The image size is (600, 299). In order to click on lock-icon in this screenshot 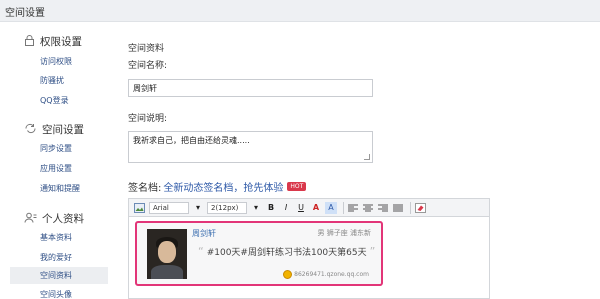, I will do `click(32, 41)`.